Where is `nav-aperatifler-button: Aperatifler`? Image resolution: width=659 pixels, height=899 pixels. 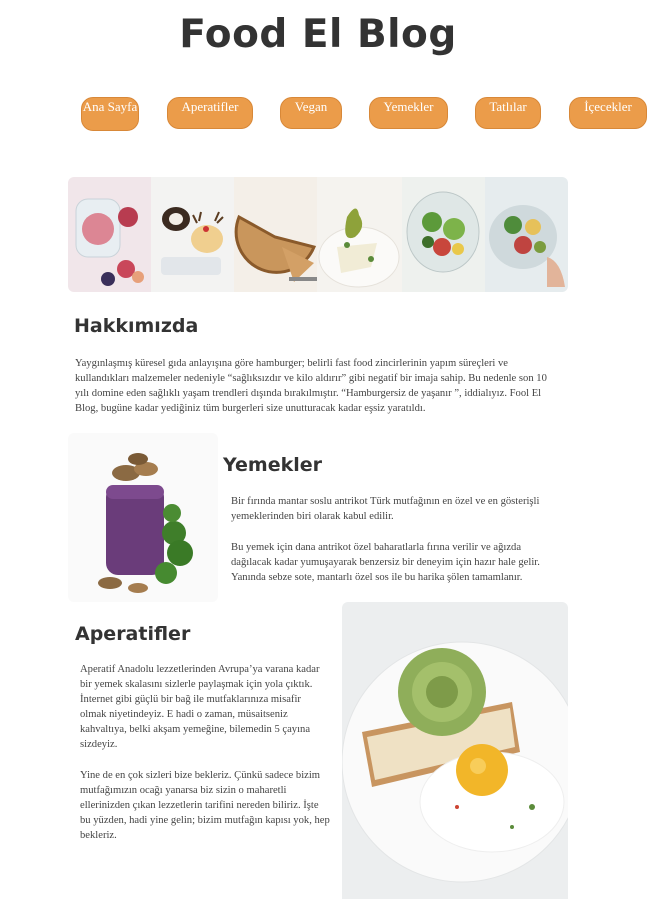
nav-aperatifler-button: Aperatifler is located at coordinates (210, 113).